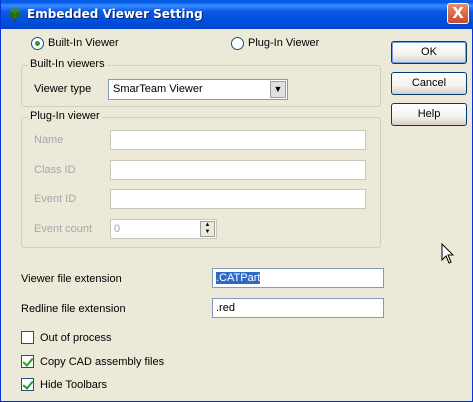 The image size is (473, 402). Describe the element at coordinates (76, 338) in the screenshot. I see `out-of-process-label: Out of process` at that location.